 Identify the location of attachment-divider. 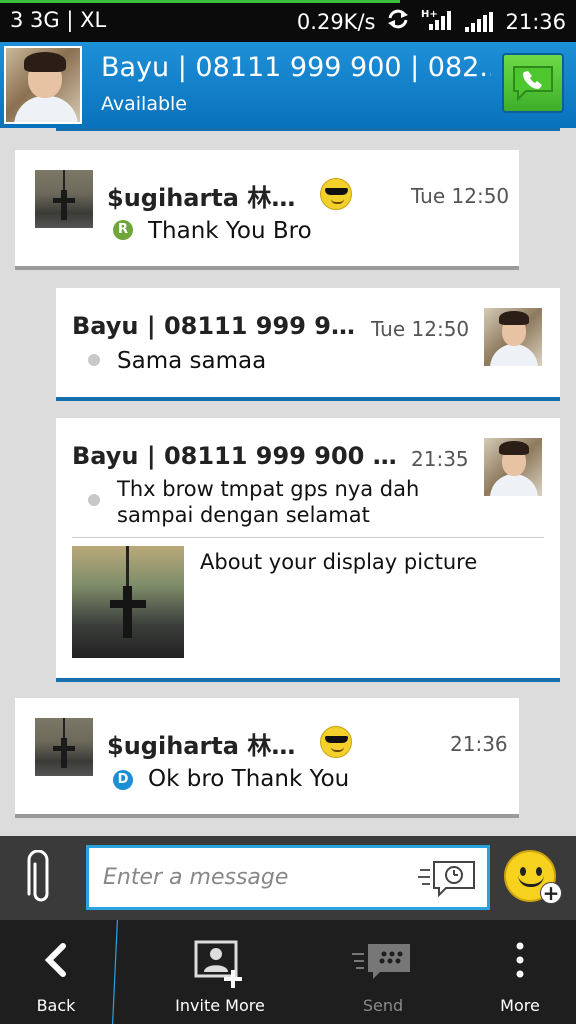
(308, 537).